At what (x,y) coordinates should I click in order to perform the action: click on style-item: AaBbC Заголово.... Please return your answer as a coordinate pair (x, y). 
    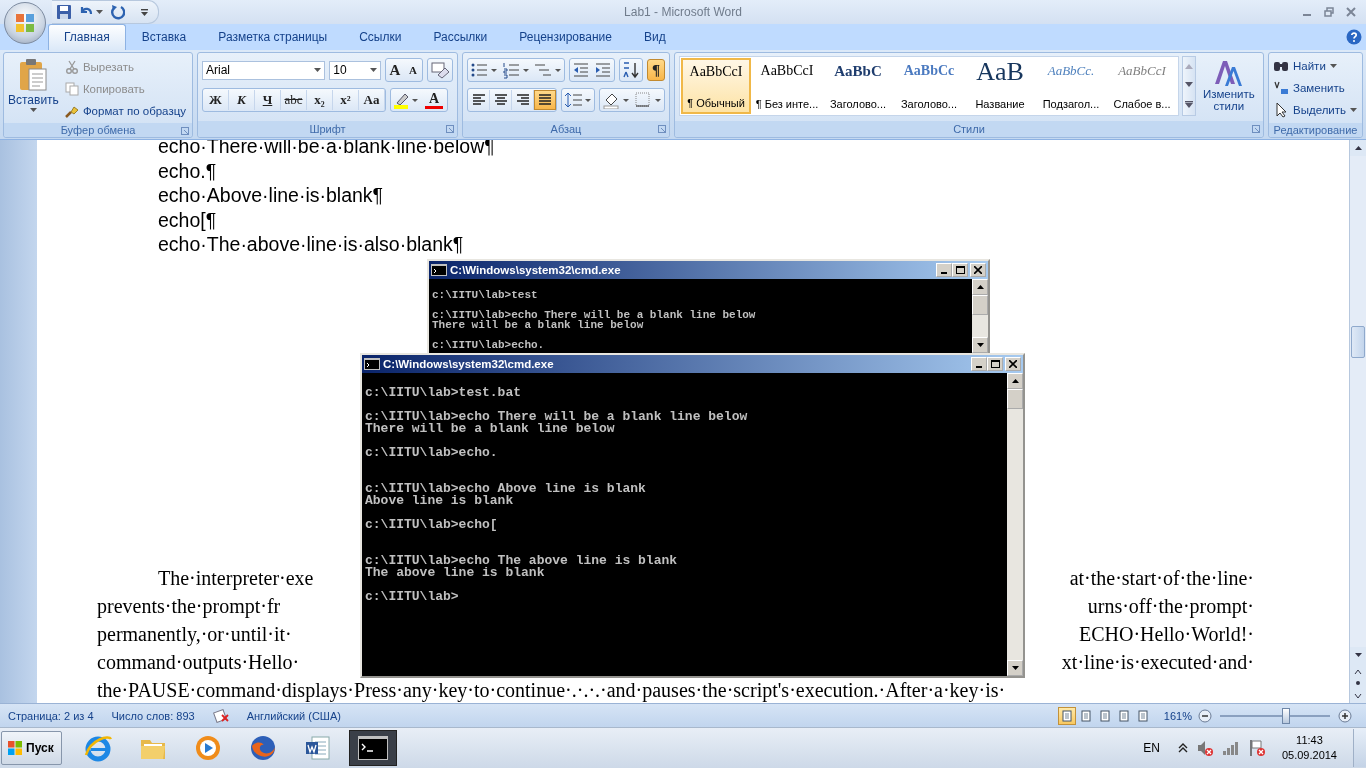
    Looking at the image, I should click on (858, 86).